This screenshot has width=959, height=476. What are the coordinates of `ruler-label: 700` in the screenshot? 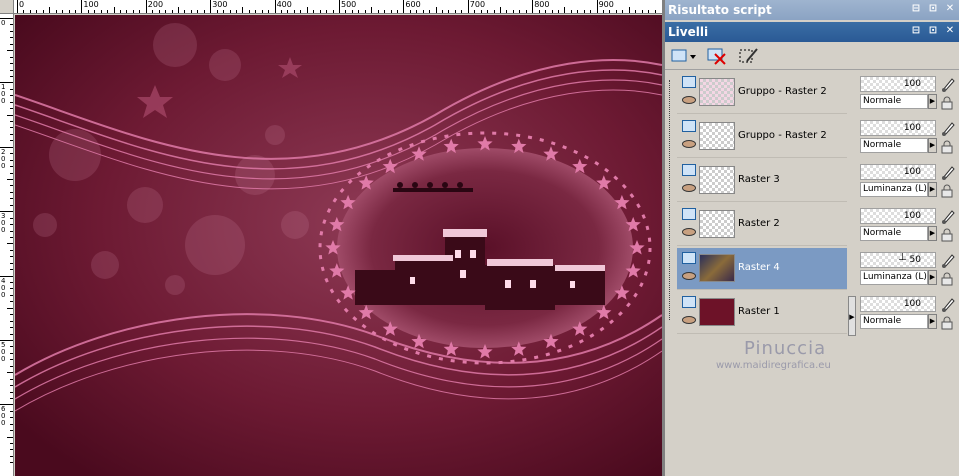 It's located at (477, 4).